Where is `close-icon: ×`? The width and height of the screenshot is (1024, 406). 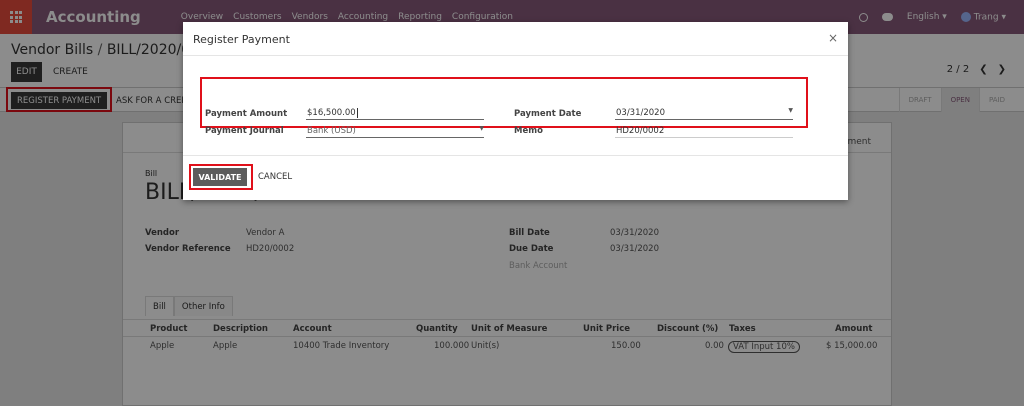 close-icon: × is located at coordinates (833, 38).